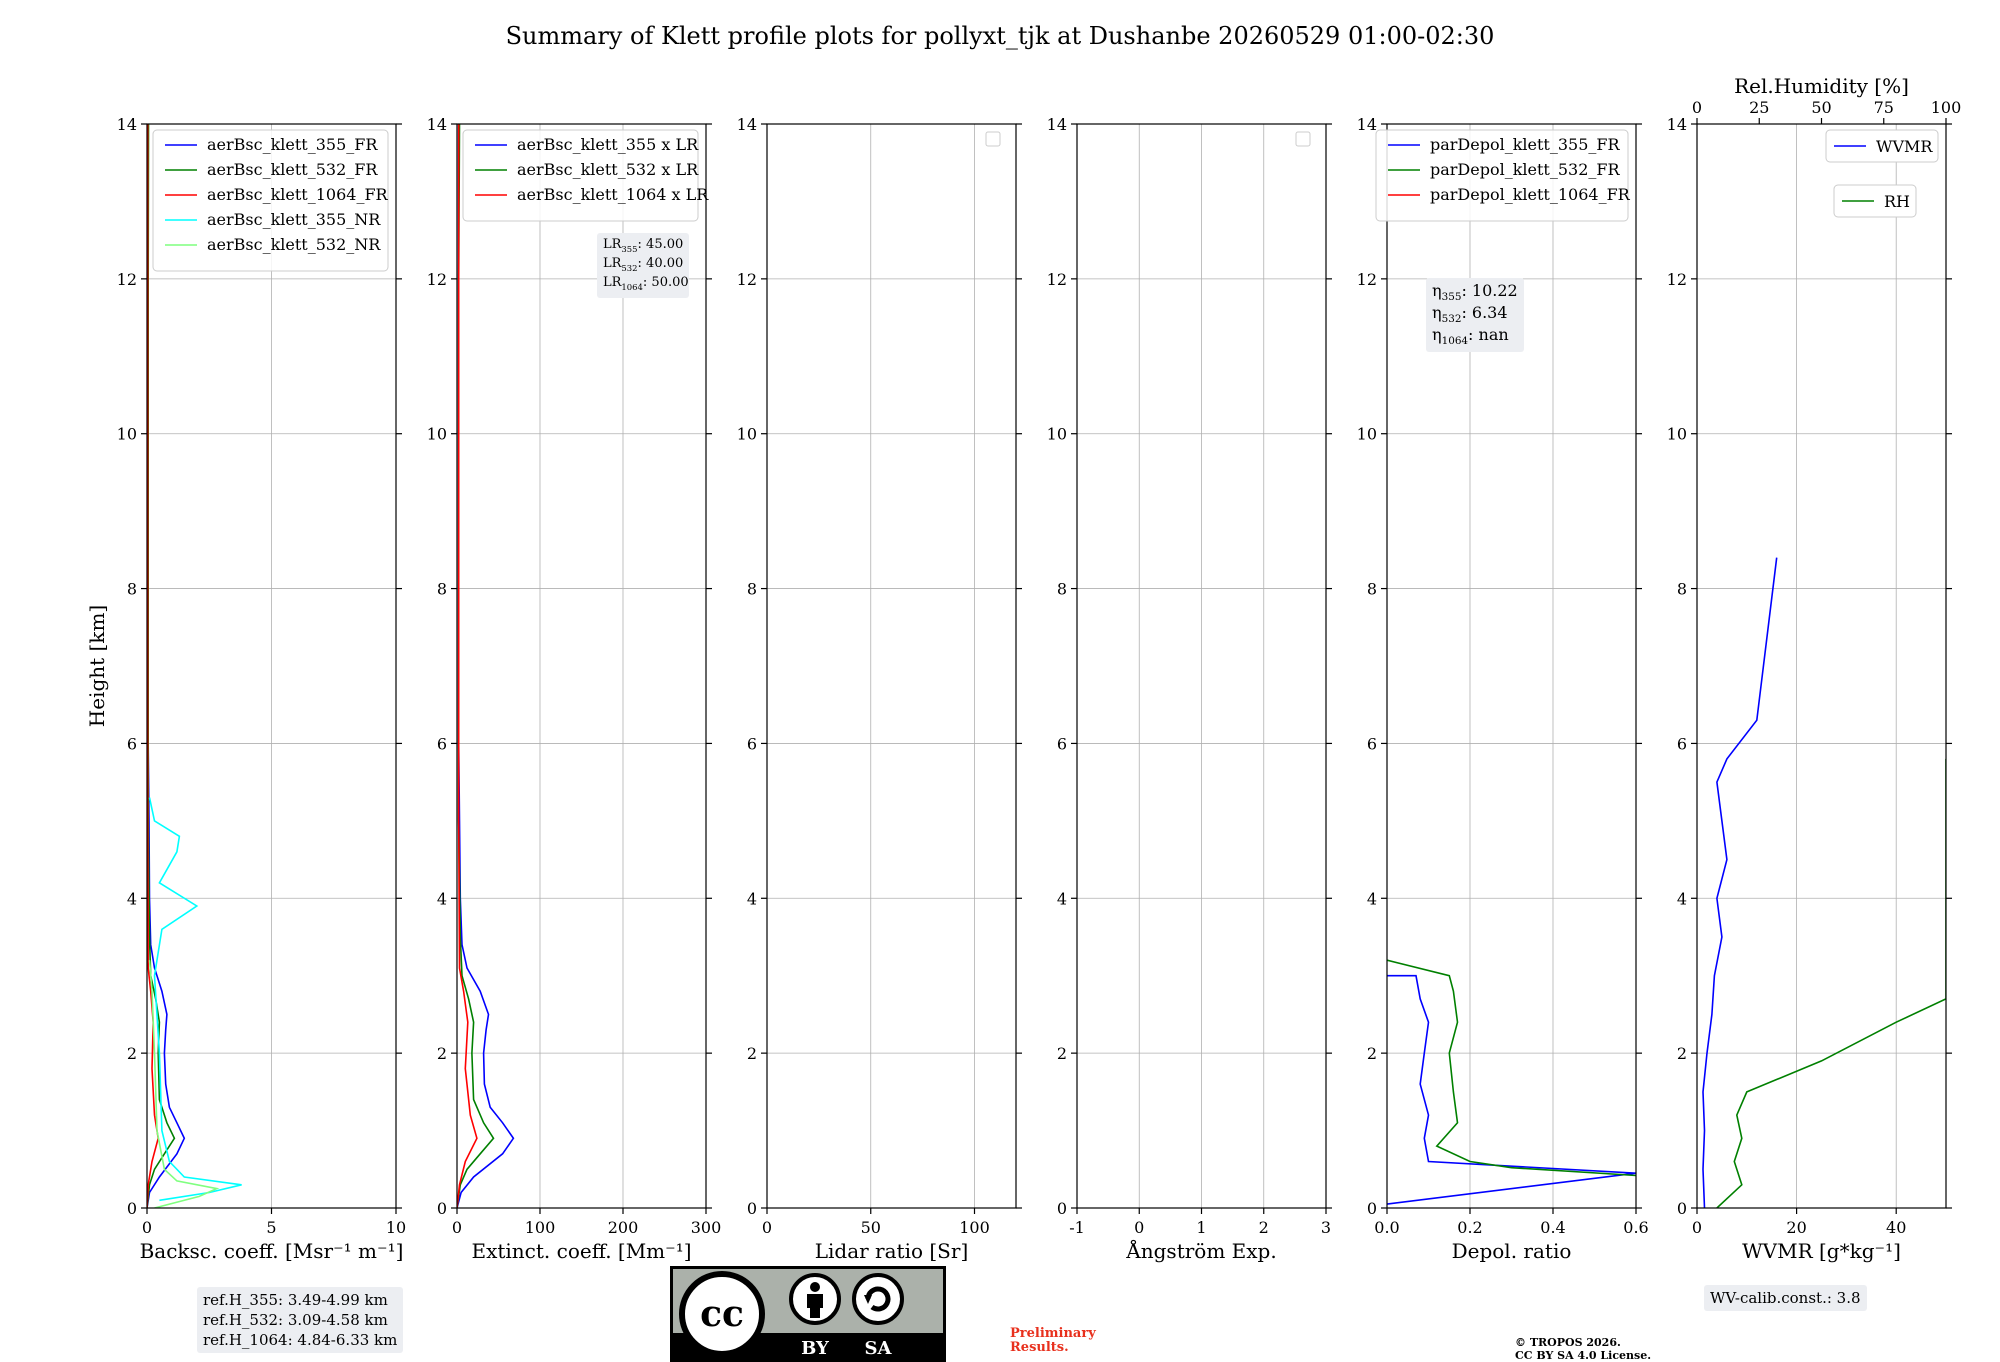 This screenshot has height=1362, width=2000. I want to click on x-axis-label: Extinct. coeff. [Mm⁻¹], so click(581, 1251).